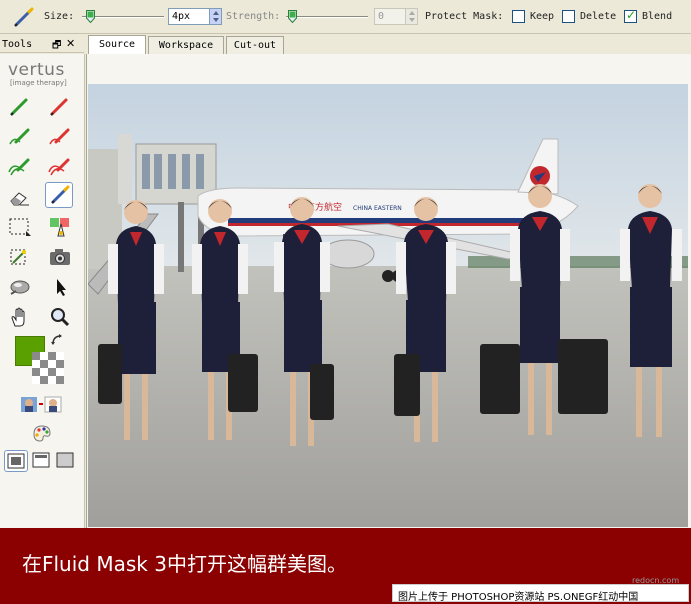 The width and height of the screenshot is (691, 604). What do you see at coordinates (117, 44) in the screenshot?
I see `tab-source: Source` at bounding box center [117, 44].